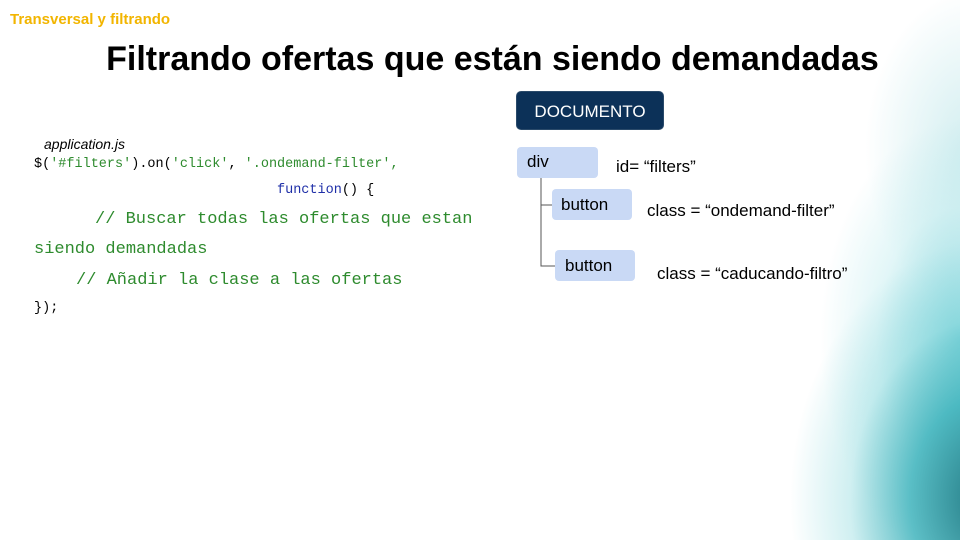 The width and height of the screenshot is (960, 540). What do you see at coordinates (121, 249) in the screenshot?
I see `code-comment-1-cont: siendo demandadas` at bounding box center [121, 249].